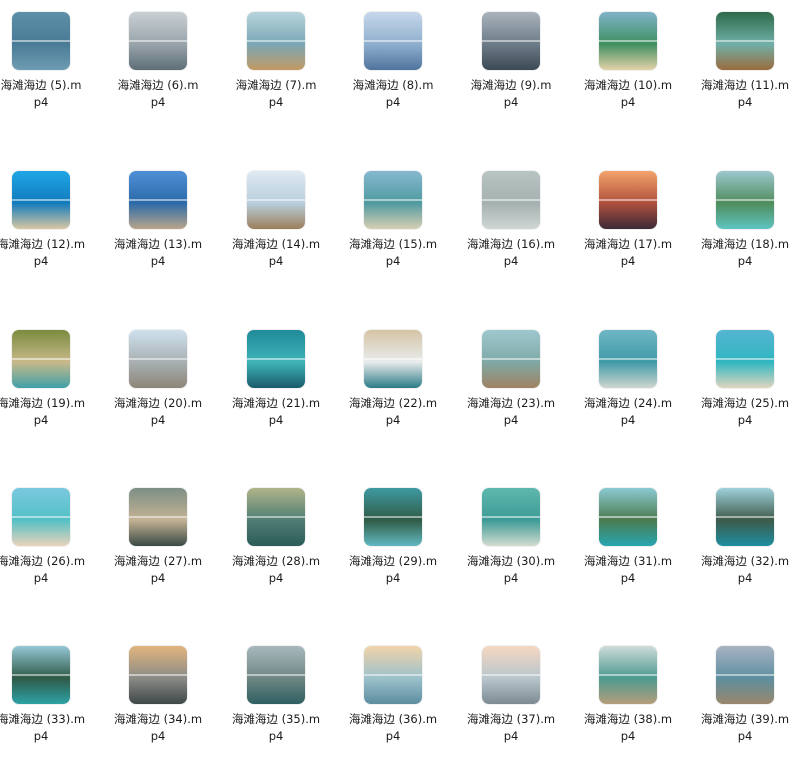  What do you see at coordinates (393, 244) in the screenshot?
I see `file-name-line-1: 海滩海边 (15).m` at bounding box center [393, 244].